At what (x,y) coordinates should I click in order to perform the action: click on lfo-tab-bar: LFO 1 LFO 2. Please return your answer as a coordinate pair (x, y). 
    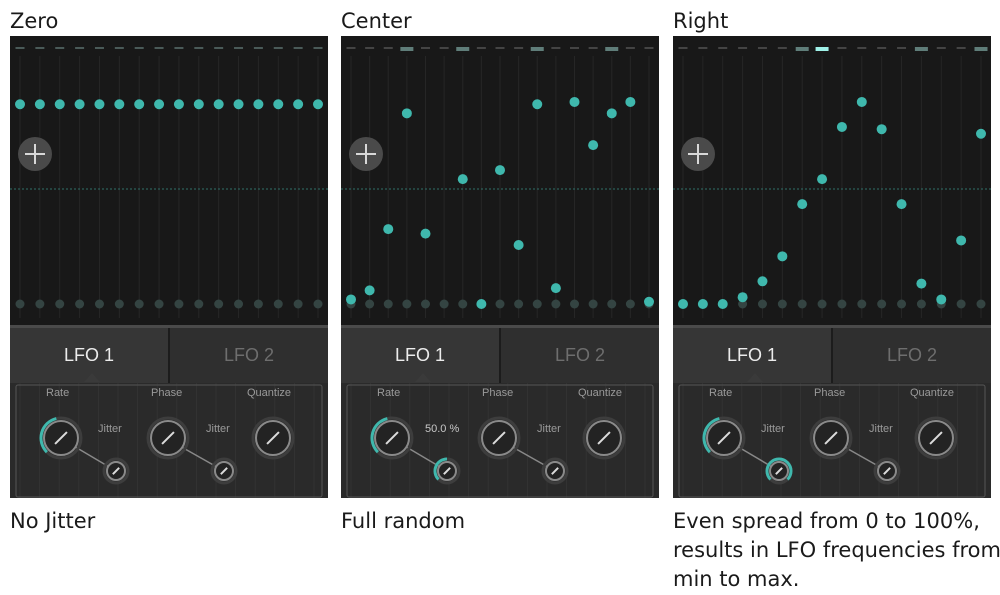
    Looking at the image, I should click on (169, 354).